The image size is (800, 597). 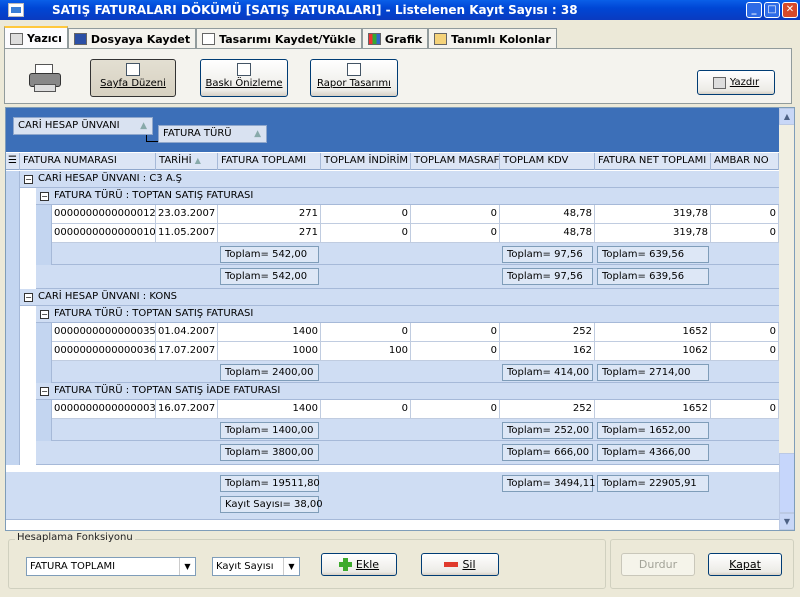 I want to click on summary-net: Toplam= 4366,00, so click(x=653, y=452).